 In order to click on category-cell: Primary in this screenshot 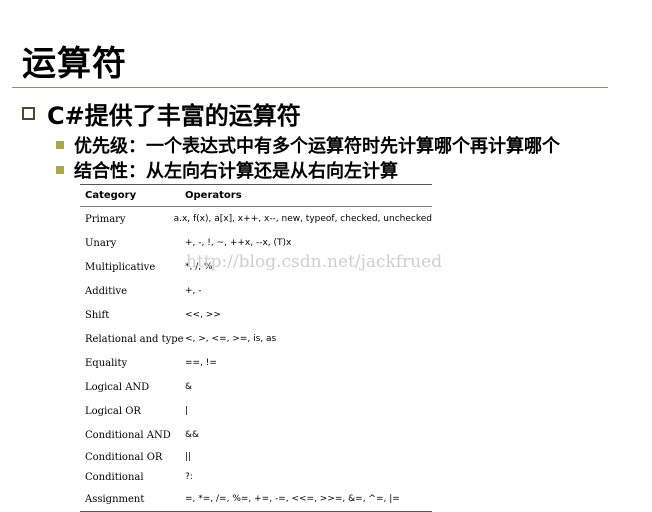, I will do `click(105, 219)`.